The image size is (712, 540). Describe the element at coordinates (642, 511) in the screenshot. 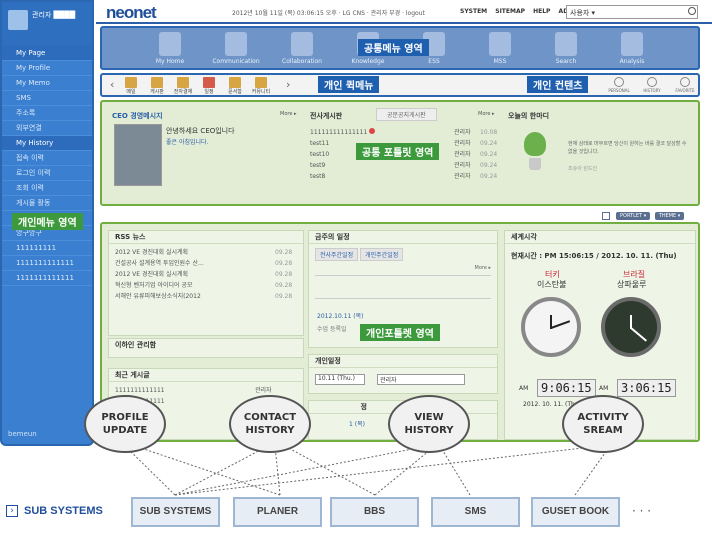

I see `more-ellipsis: · · ·` at that location.